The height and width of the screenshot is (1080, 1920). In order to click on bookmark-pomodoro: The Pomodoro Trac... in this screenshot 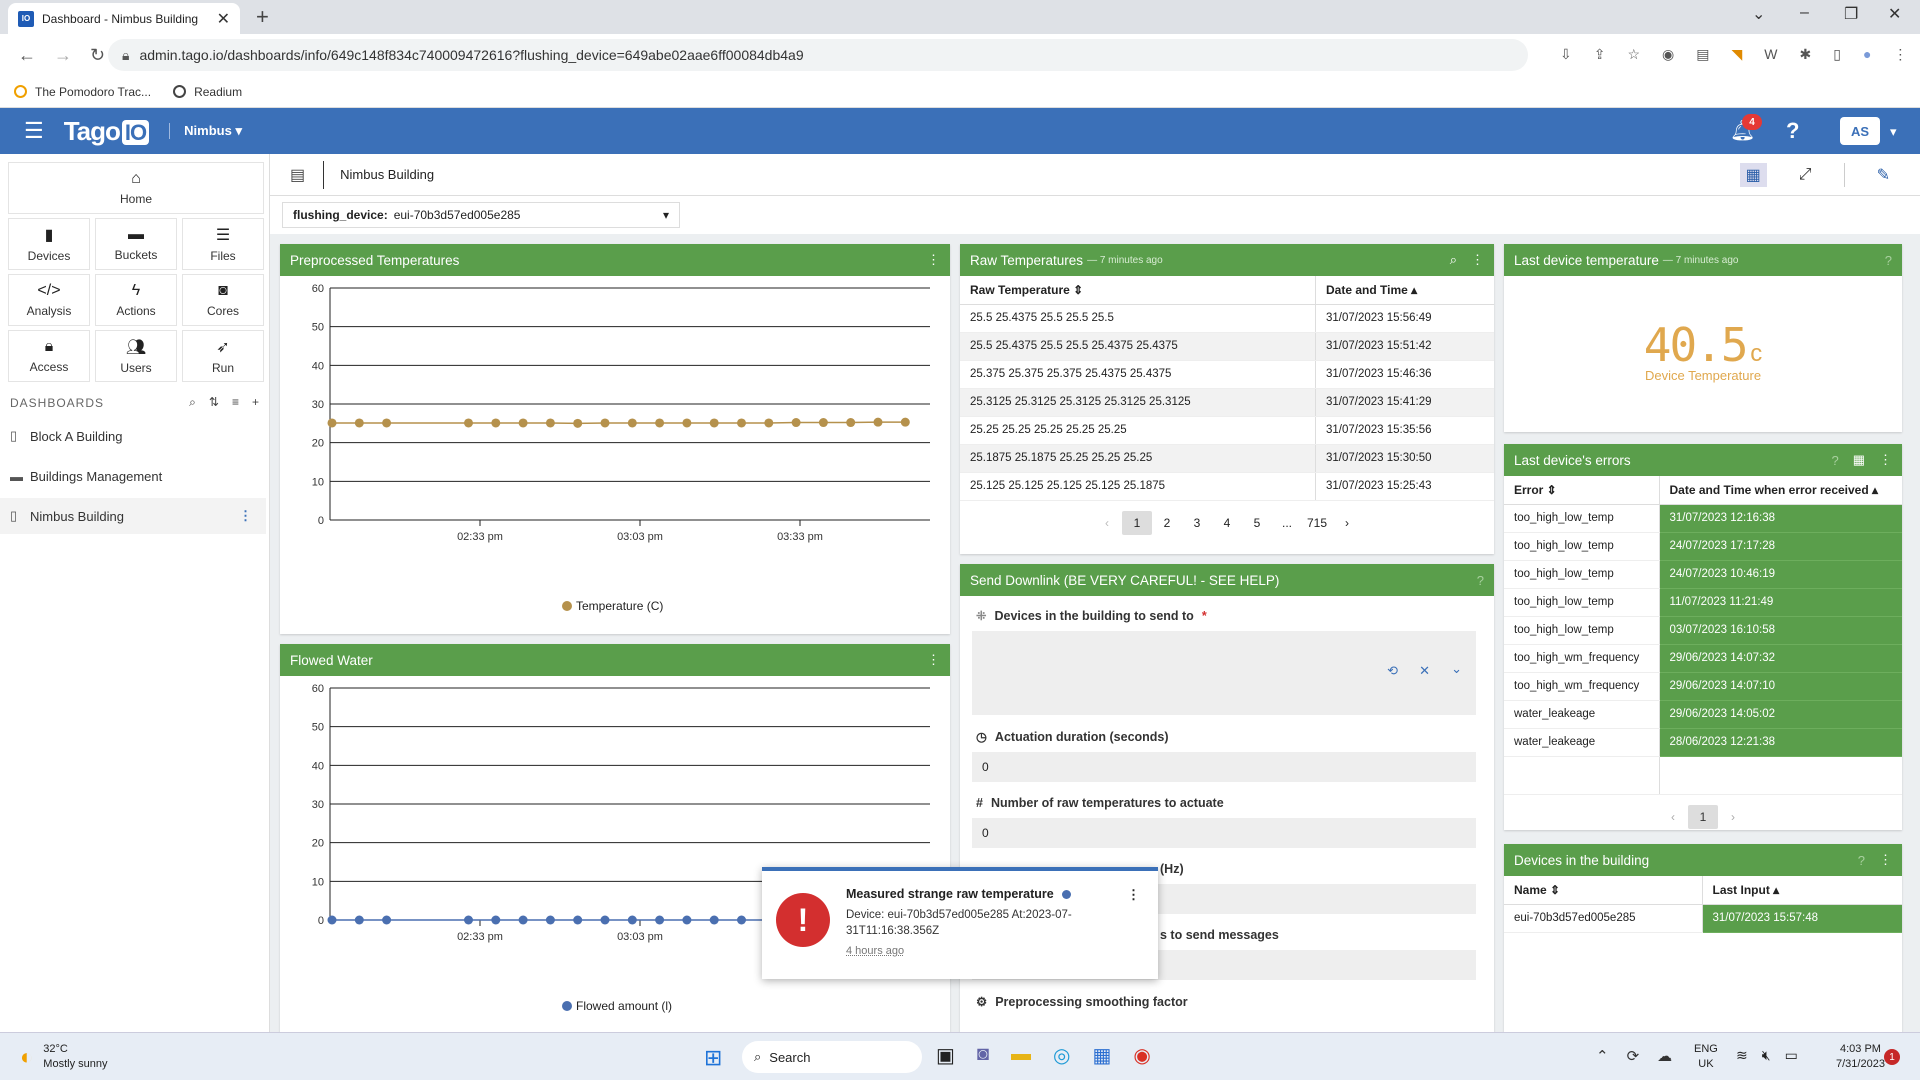, I will do `click(82, 92)`.